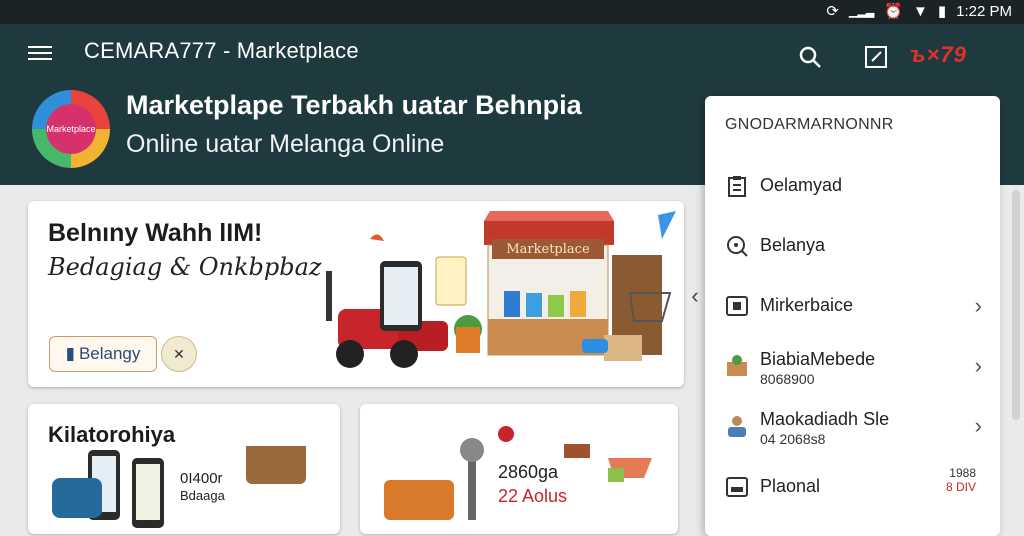 This screenshot has width=1024, height=536. What do you see at coordinates (801, 185) in the screenshot?
I see `panel-item-label: Oelamyad` at bounding box center [801, 185].